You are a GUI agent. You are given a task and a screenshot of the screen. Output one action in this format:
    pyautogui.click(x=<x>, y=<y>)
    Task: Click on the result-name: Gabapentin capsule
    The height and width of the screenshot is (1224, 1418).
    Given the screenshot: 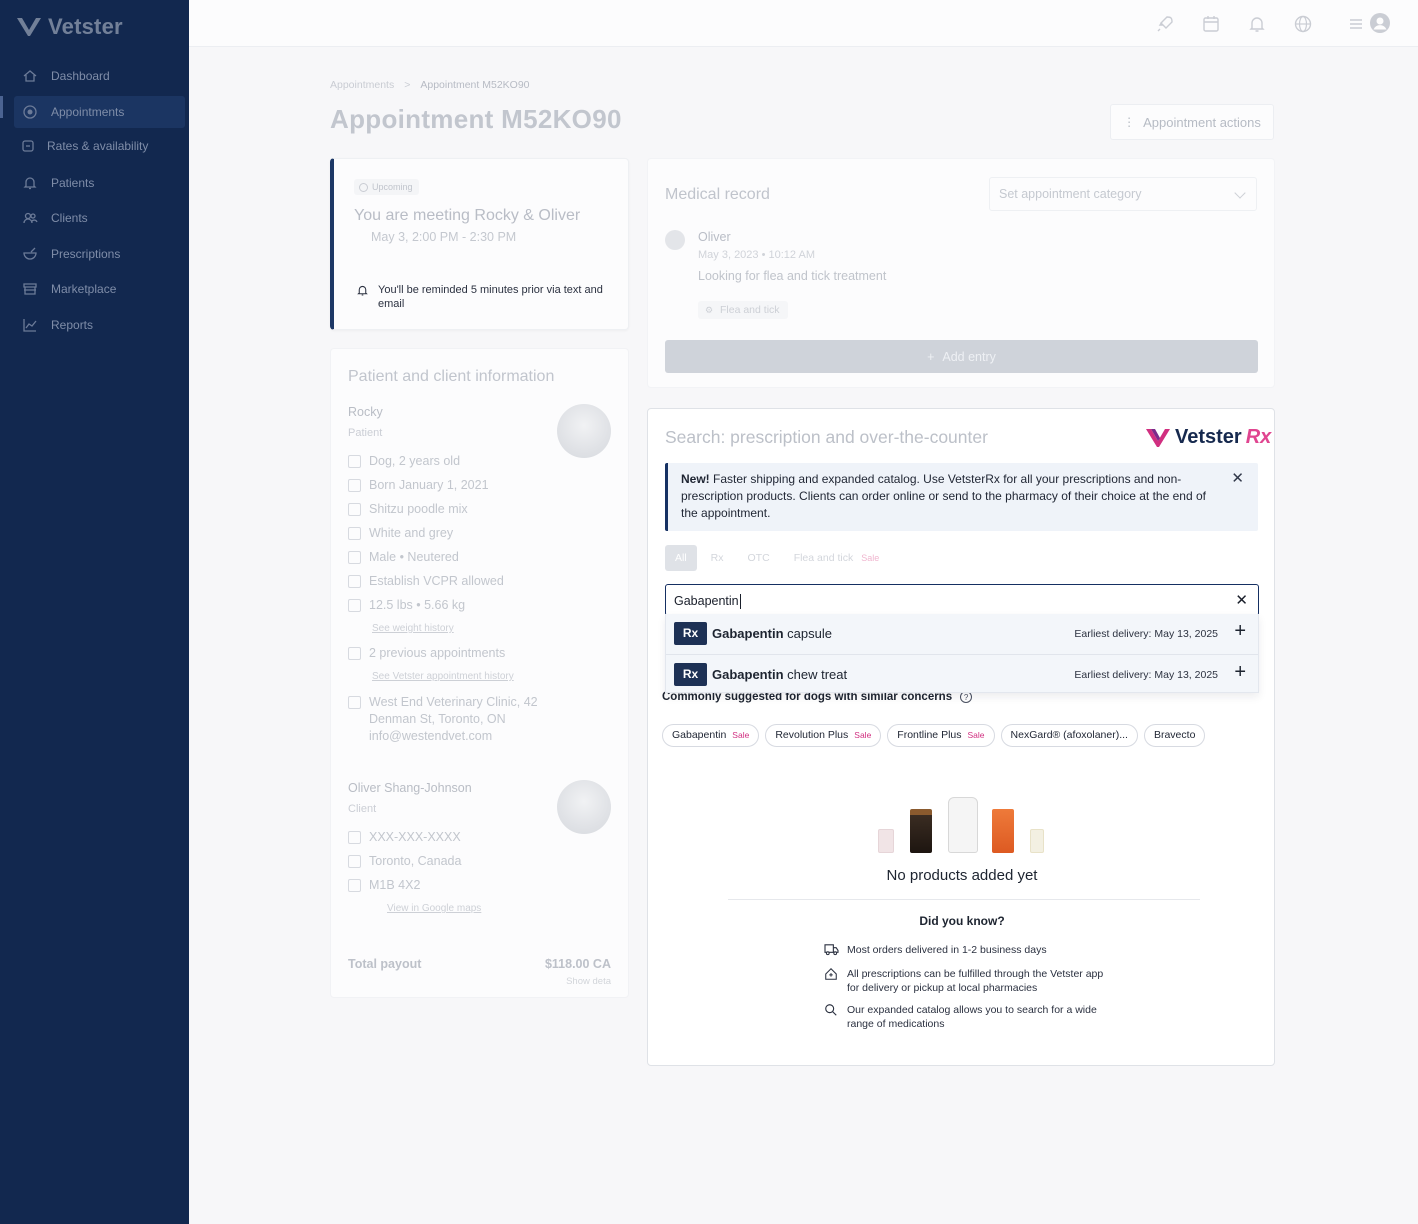 What is the action you would take?
    pyautogui.click(x=772, y=633)
    